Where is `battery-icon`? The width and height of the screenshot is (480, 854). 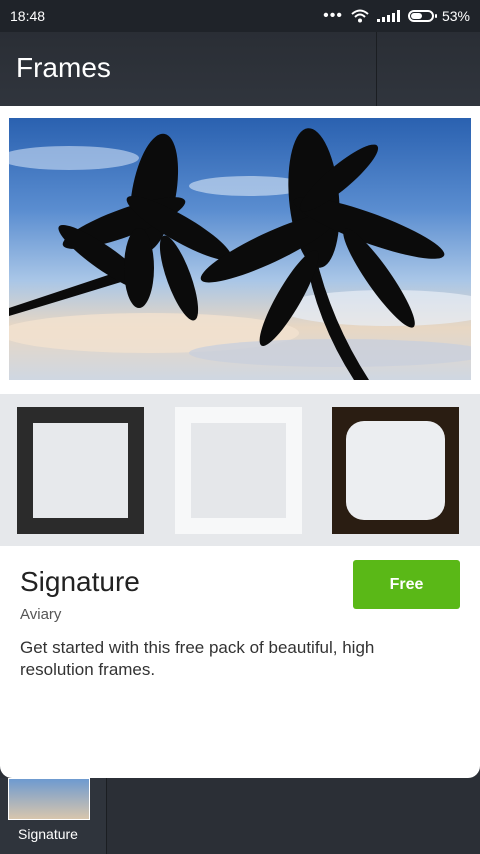
battery-icon is located at coordinates (422, 16).